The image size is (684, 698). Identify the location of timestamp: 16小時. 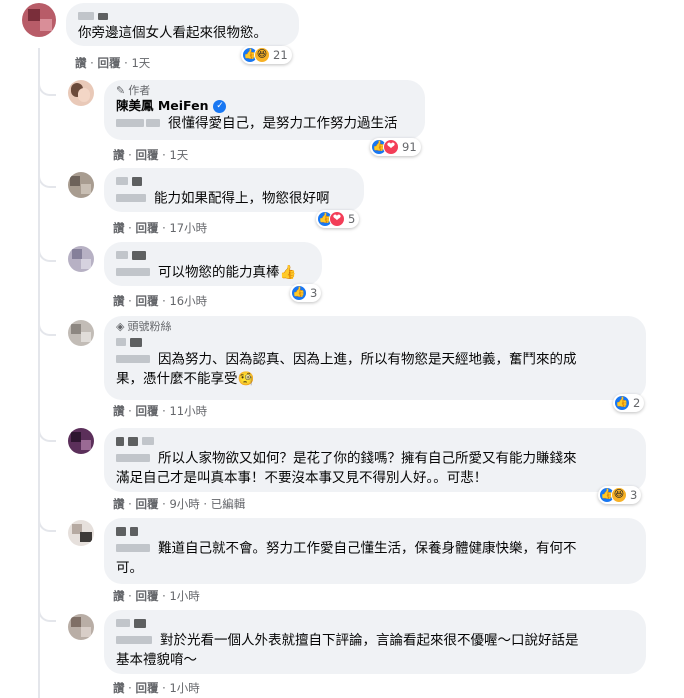
(188, 301).